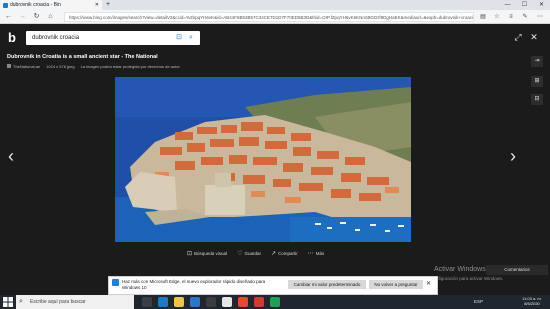  Describe the element at coordinates (26, 66) in the screenshot. I see `image-source: TheNational.ae` at that location.